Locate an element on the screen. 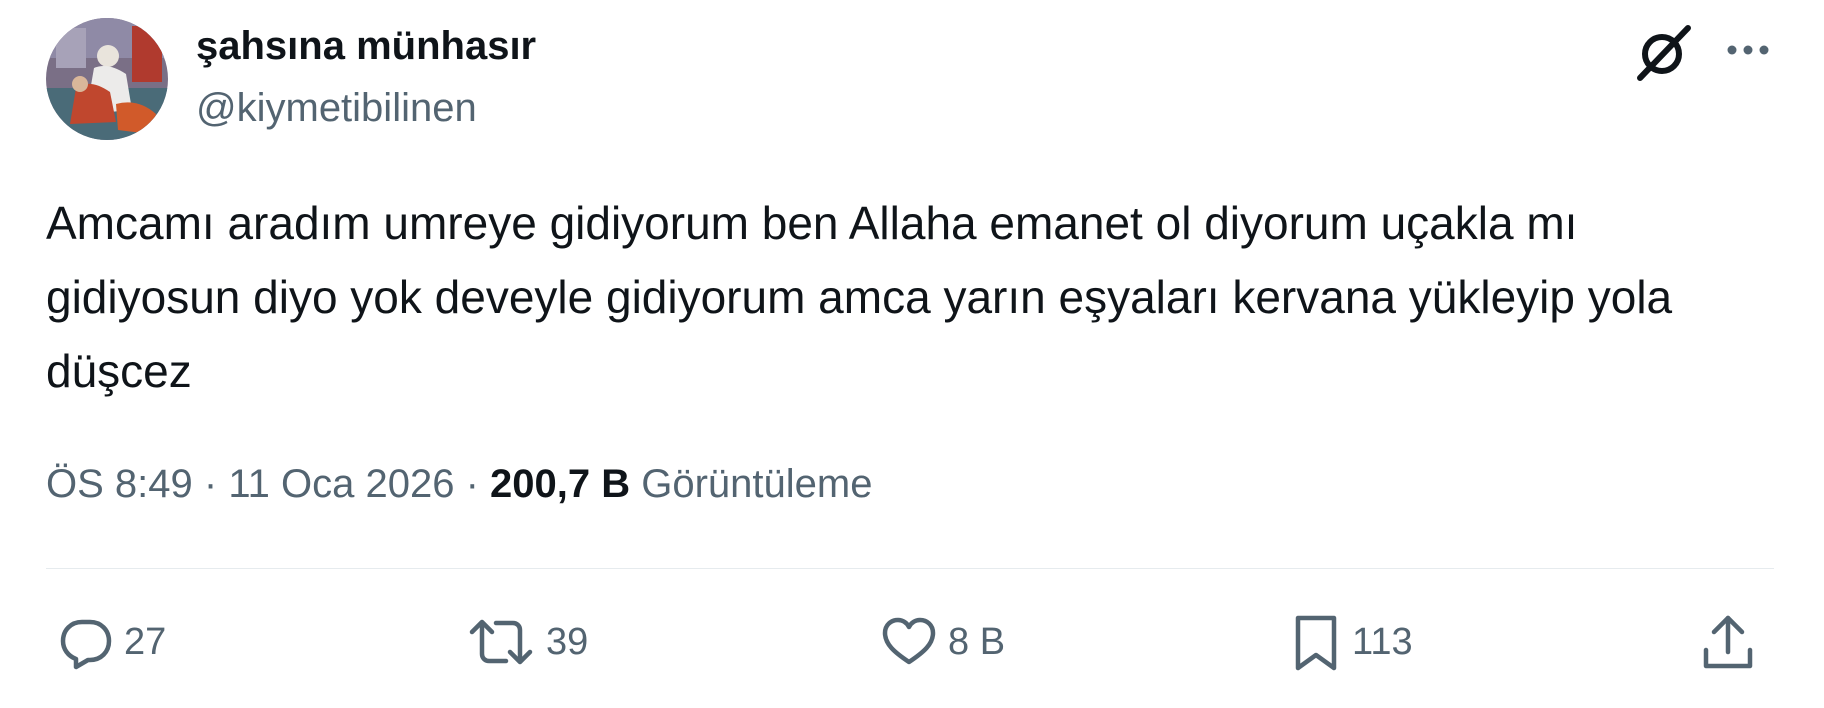 This screenshot has width=1824, height=708. display-name: şahsına münhasır is located at coordinates (366, 46).